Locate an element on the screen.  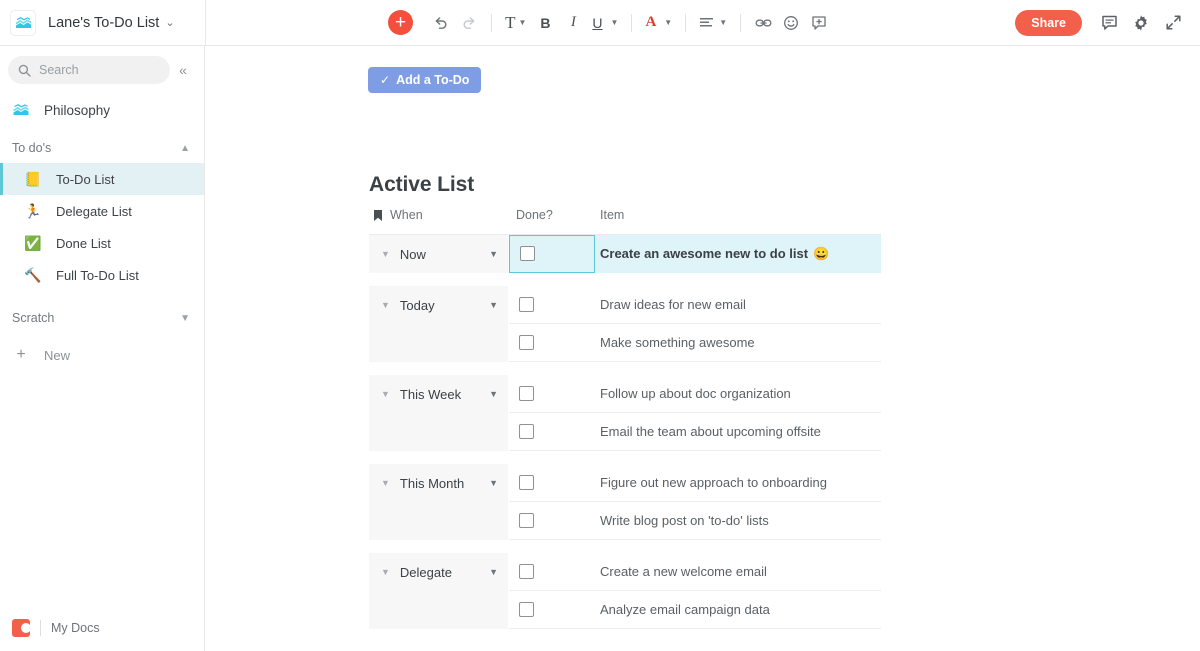
collapse-sidebar-button: « is located at coordinates (183, 70).